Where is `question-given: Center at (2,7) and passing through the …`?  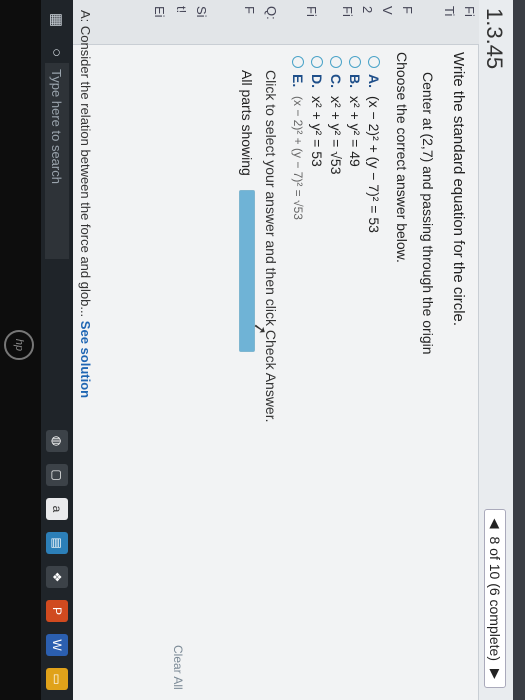
question-given: Center at (2,7) and passing through the … is located at coordinates (428, 213).